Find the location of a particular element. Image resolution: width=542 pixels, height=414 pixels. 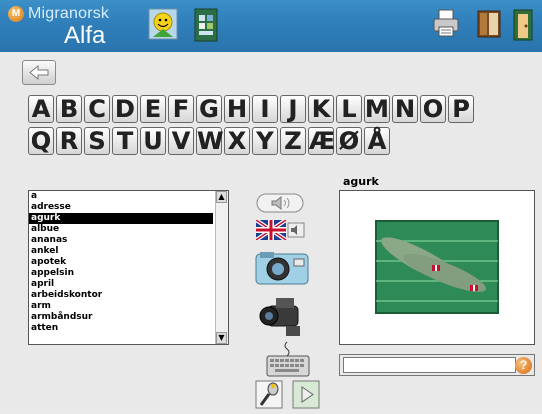

letter-button: L is located at coordinates (349, 109).